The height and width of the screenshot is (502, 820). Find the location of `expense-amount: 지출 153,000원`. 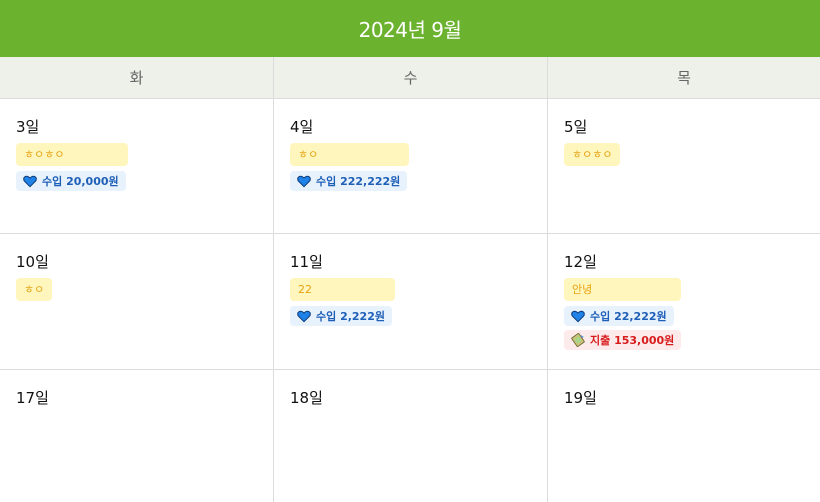

expense-amount: 지출 153,000원 is located at coordinates (632, 340).